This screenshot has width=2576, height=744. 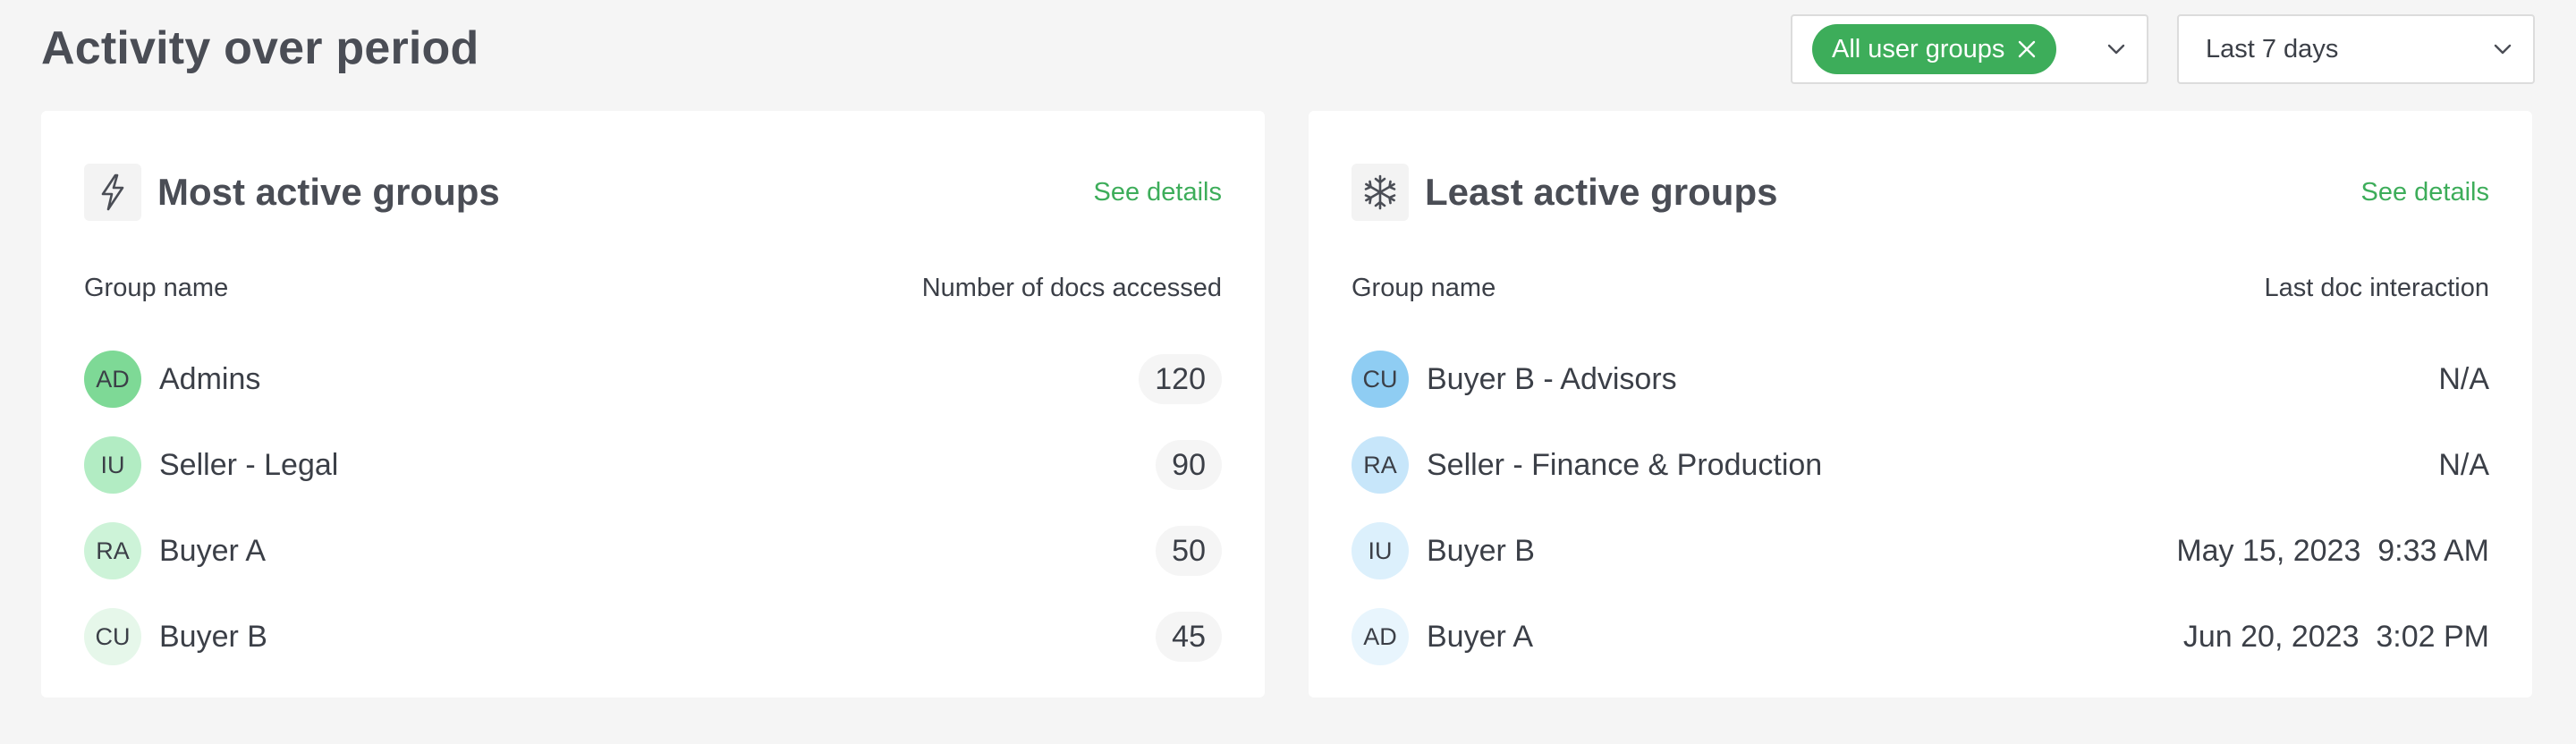 I want to click on user-group-chip-label: All user groups, so click(x=1918, y=48).